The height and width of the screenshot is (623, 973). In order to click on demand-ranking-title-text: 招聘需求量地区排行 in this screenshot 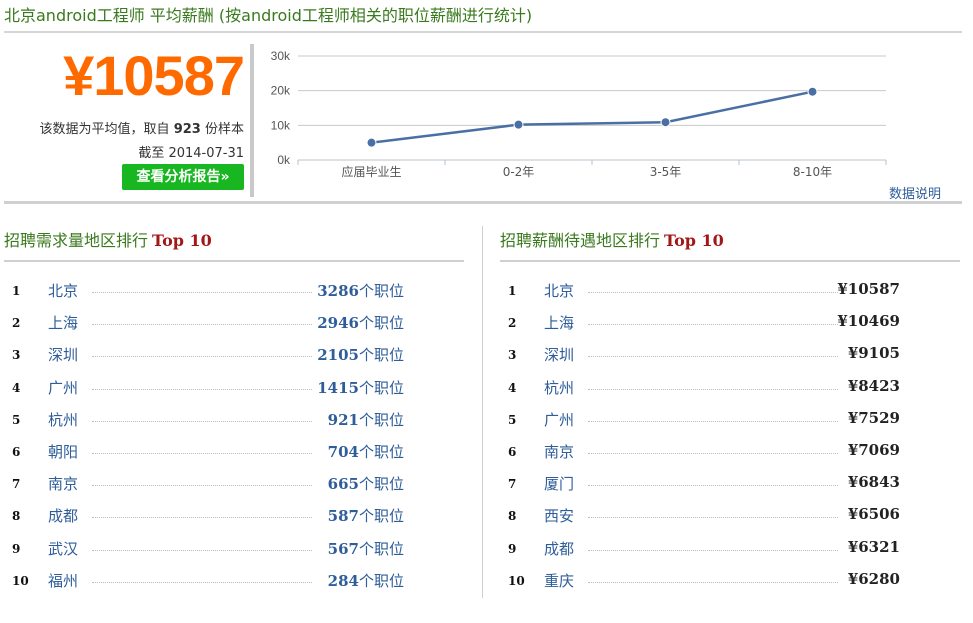, I will do `click(76, 240)`.